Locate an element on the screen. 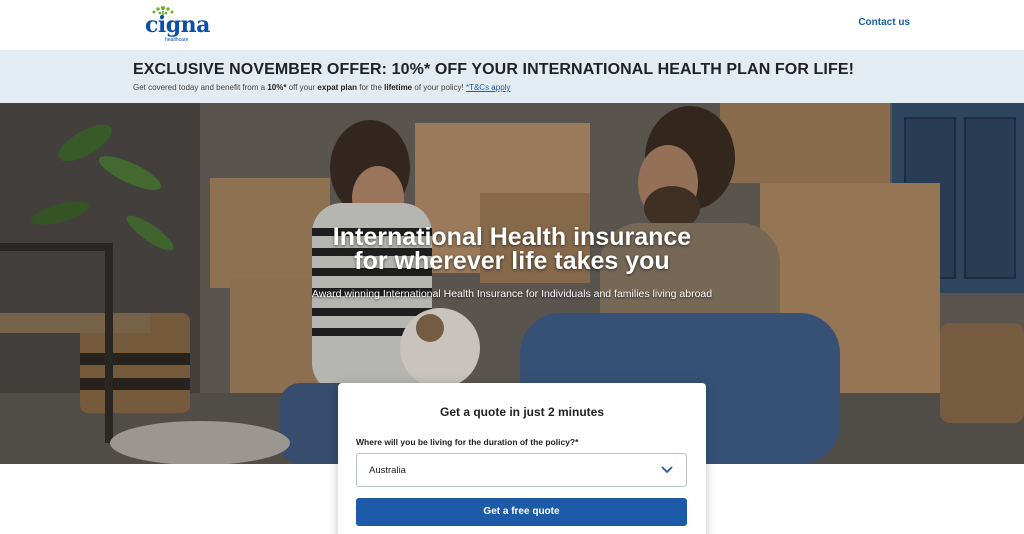  chevron-down-icon is located at coordinates (667, 470).